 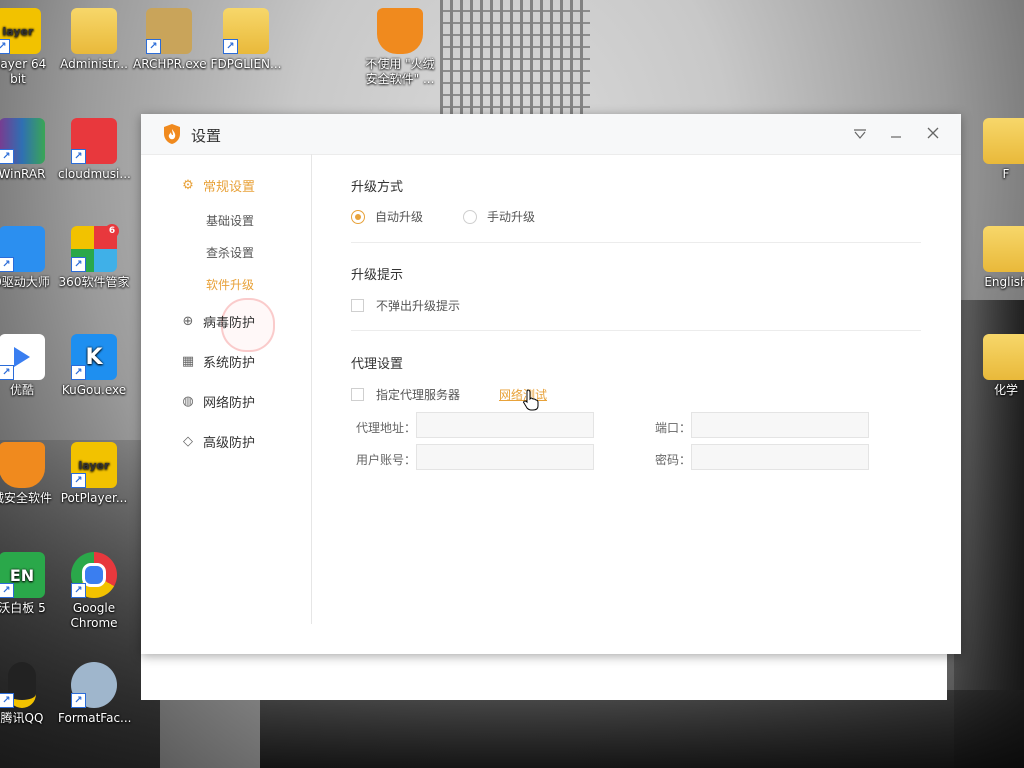 What do you see at coordinates (94, 141) in the screenshot?
I see `netease-music-icon: ↗` at bounding box center [94, 141].